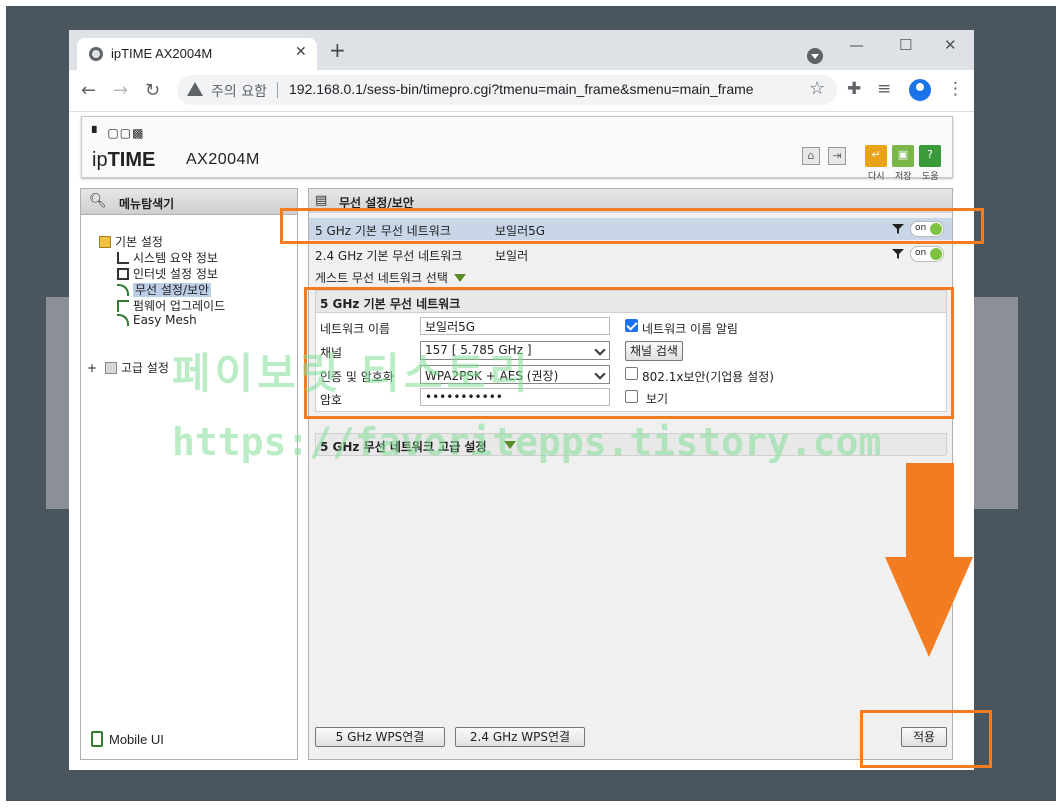 The height and width of the screenshot is (808, 1064). Describe the element at coordinates (930, 177) in the screenshot. I see `help-label: 도움` at that location.